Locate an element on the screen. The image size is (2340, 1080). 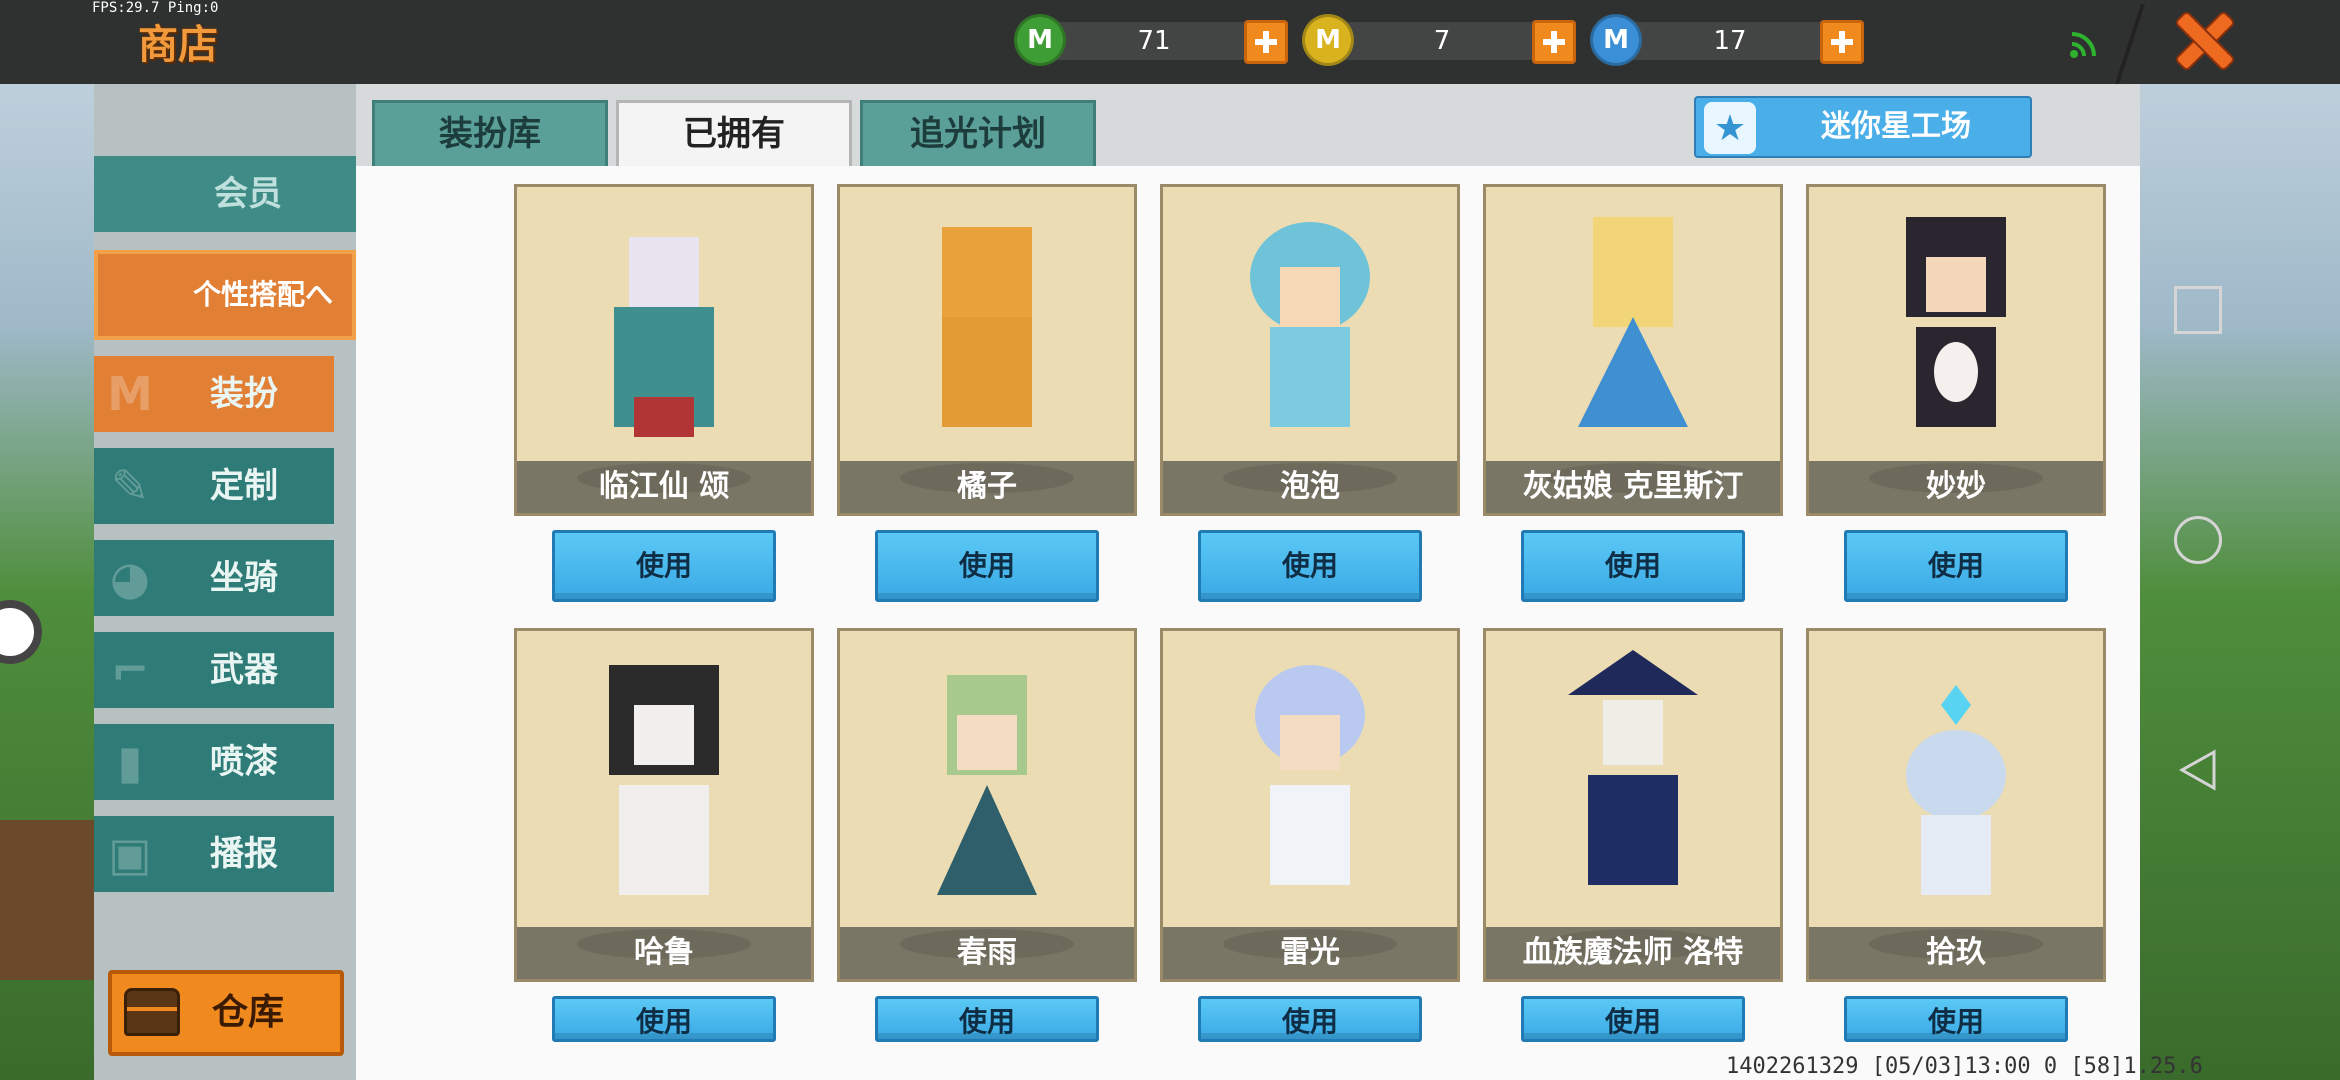
skin-card: 拾玖 is located at coordinates (1956, 805).